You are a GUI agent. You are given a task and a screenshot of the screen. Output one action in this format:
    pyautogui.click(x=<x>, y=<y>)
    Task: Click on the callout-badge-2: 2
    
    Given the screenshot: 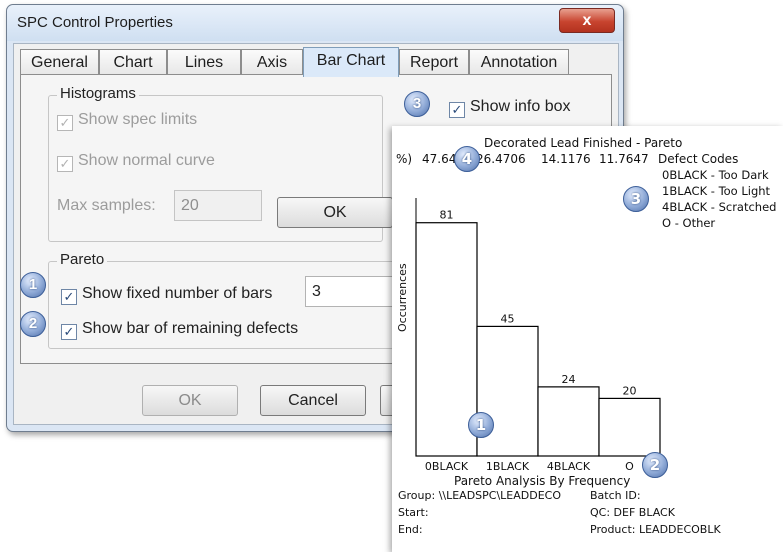 What is the action you would take?
    pyautogui.click(x=33, y=324)
    